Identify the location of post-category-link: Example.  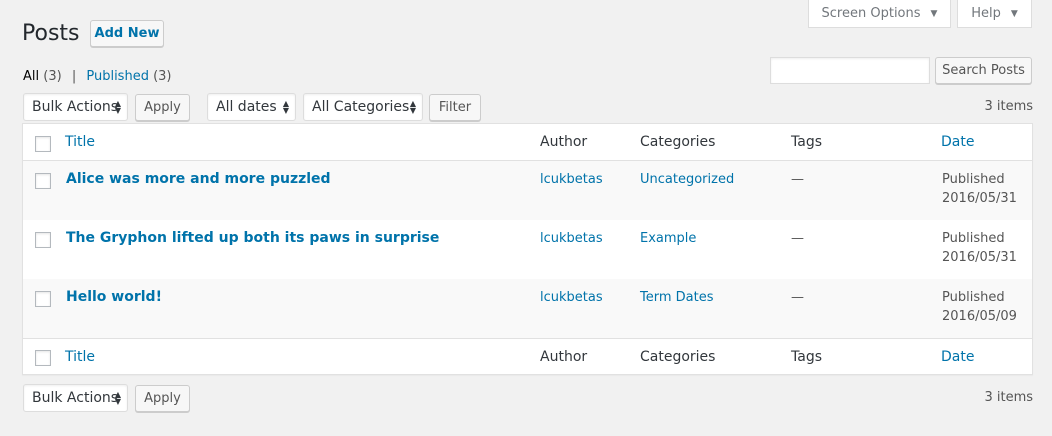
(668, 238).